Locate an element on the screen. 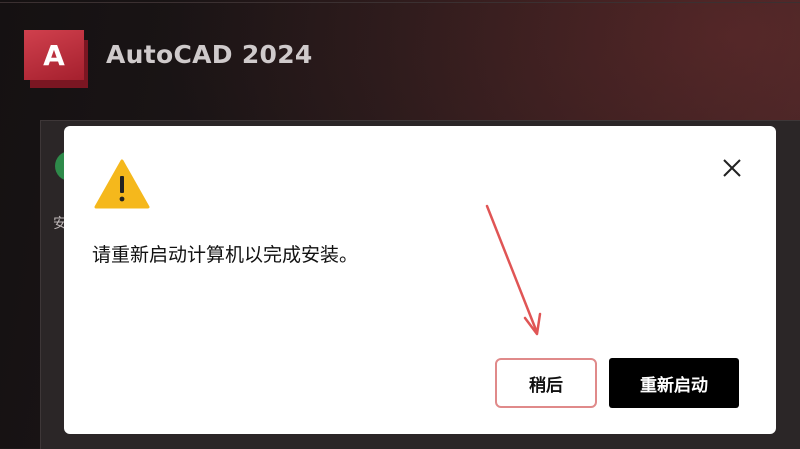  autocad-logo: A is located at coordinates (57, 59).